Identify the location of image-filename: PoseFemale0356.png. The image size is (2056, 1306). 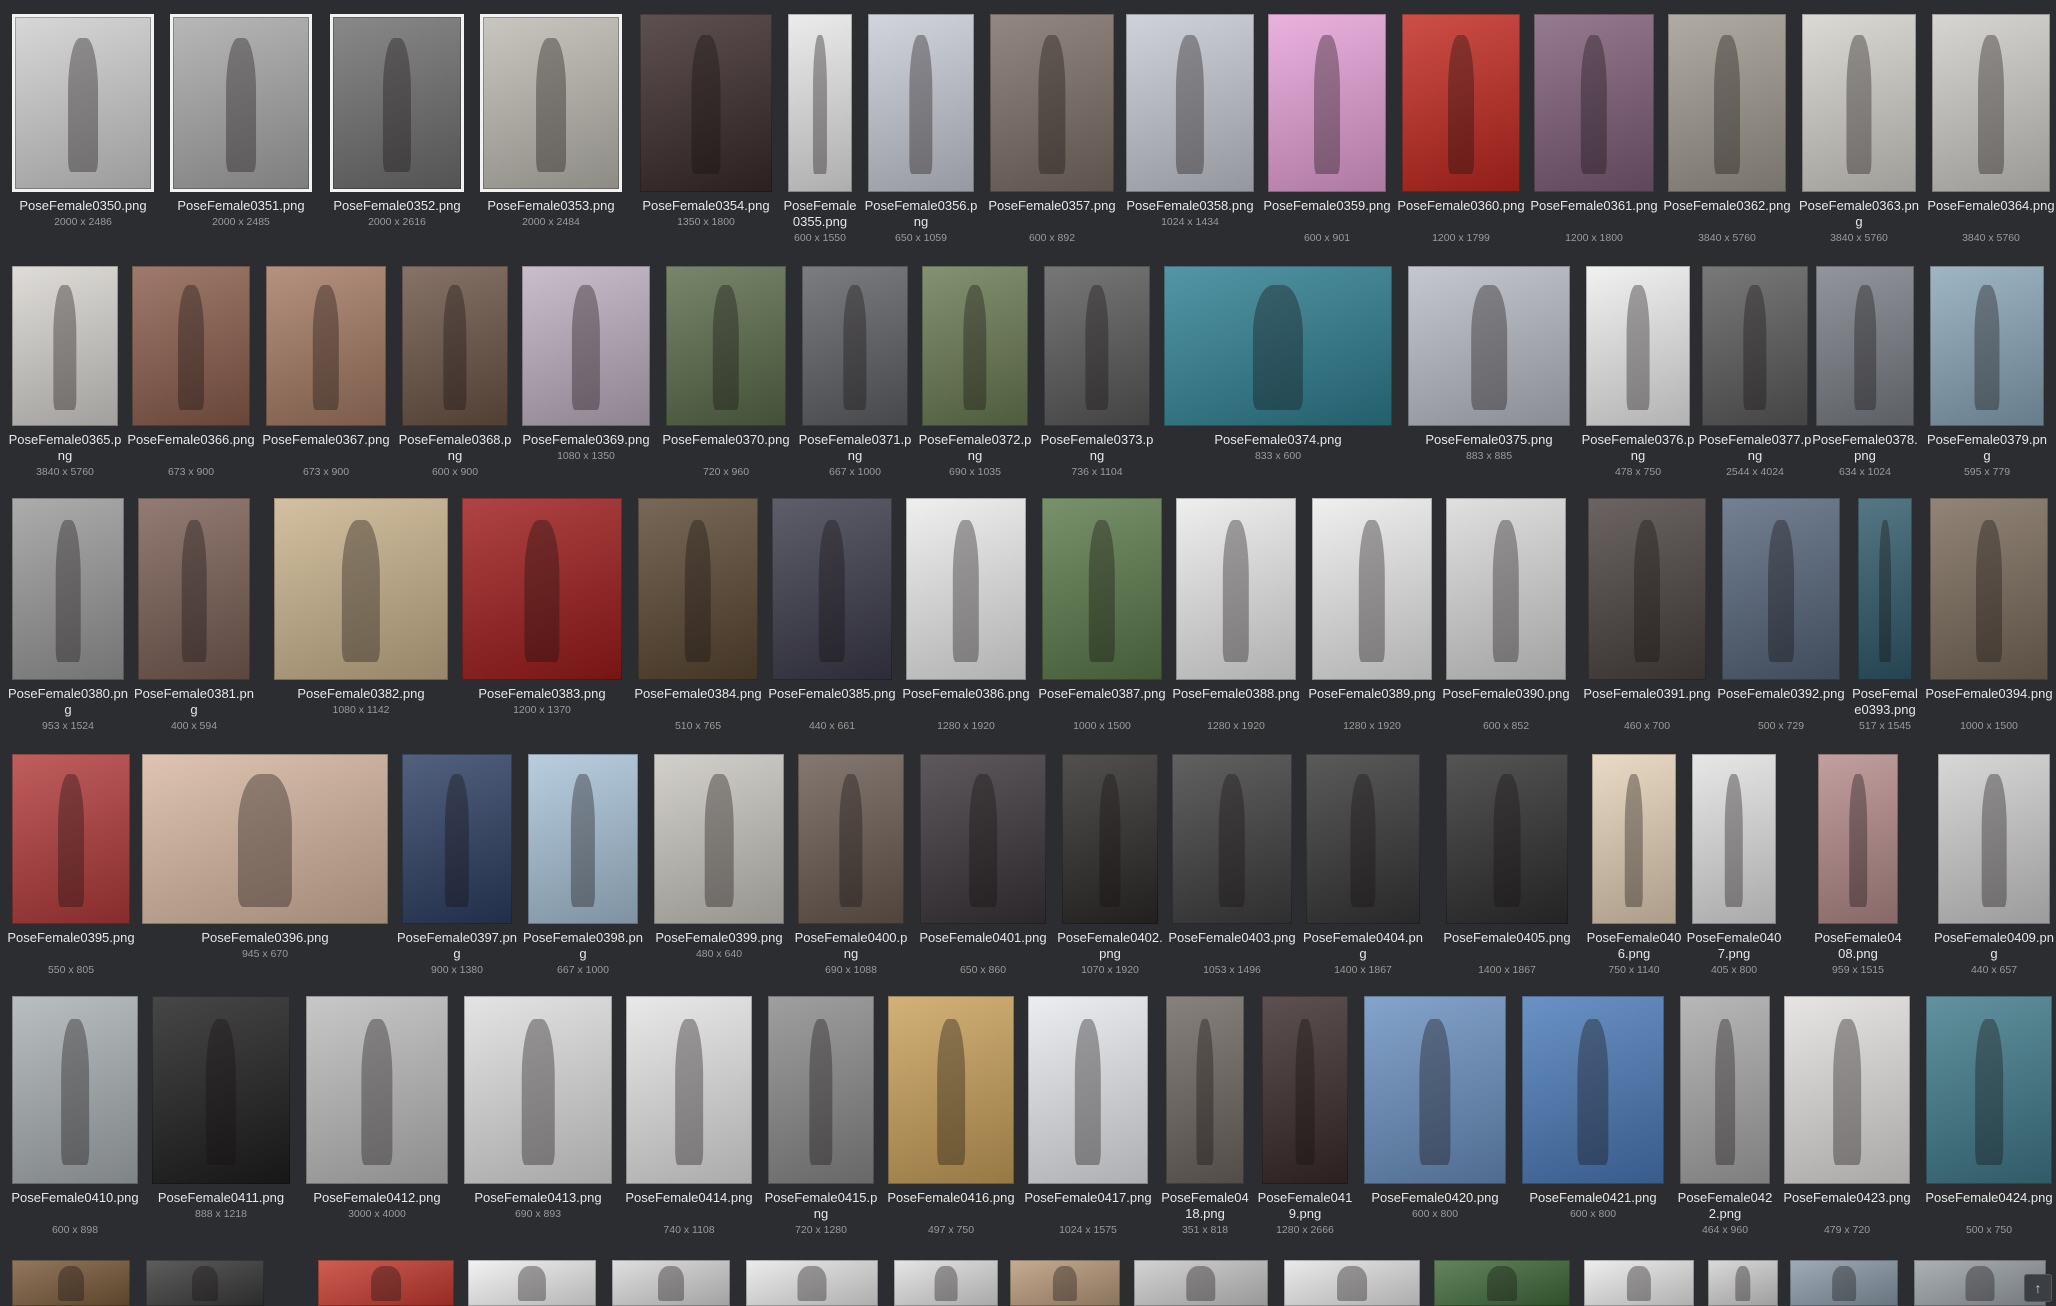
(921, 214).